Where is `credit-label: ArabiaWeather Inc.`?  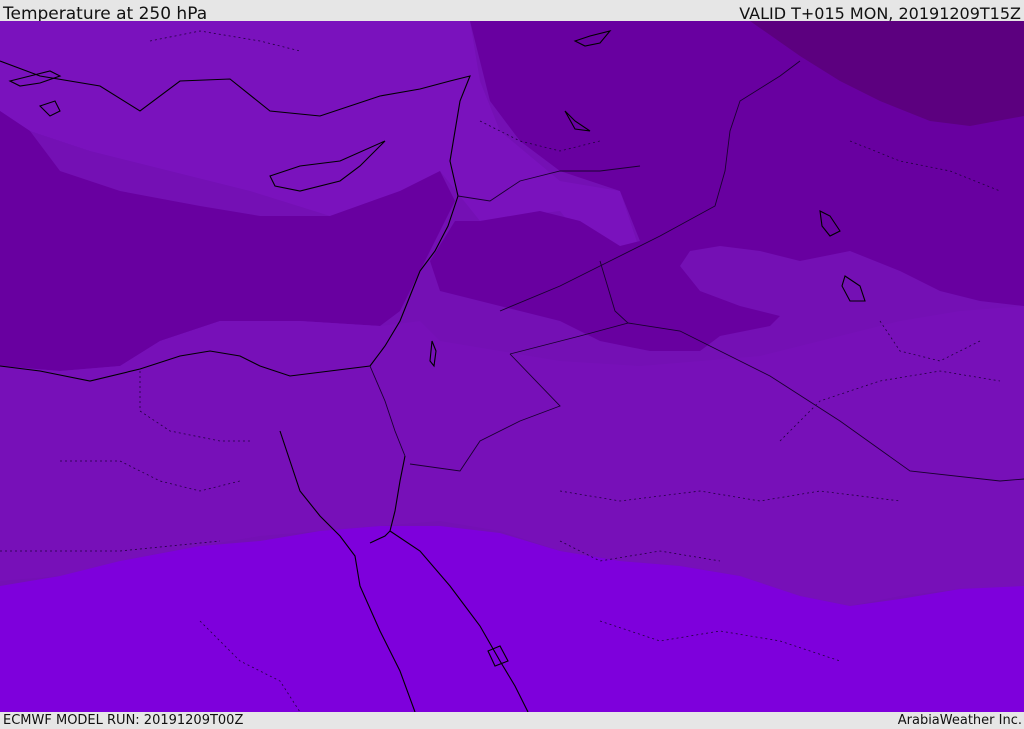
credit-label: ArabiaWeather Inc. is located at coordinates (959, 720).